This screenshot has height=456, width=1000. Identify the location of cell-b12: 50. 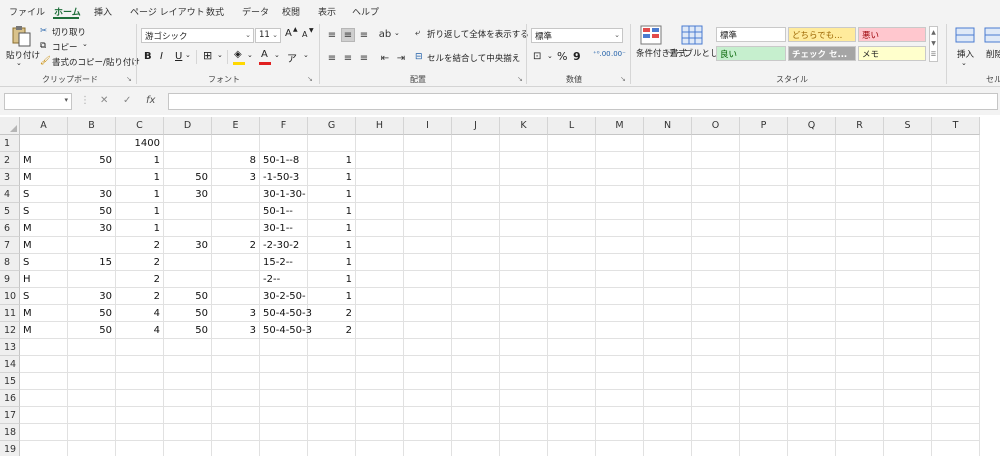
(92, 330).